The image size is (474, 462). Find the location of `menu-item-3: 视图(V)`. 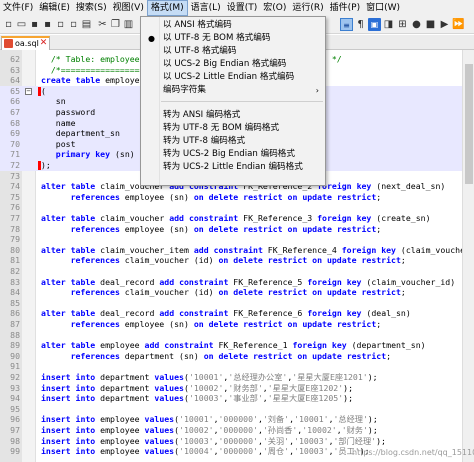

menu-item-3: 视图(V) is located at coordinates (128, 8).